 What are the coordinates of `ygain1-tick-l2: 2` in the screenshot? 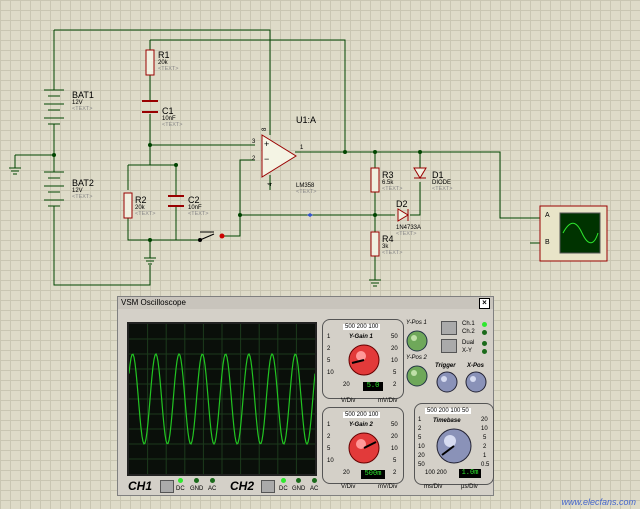 It's located at (329, 349).